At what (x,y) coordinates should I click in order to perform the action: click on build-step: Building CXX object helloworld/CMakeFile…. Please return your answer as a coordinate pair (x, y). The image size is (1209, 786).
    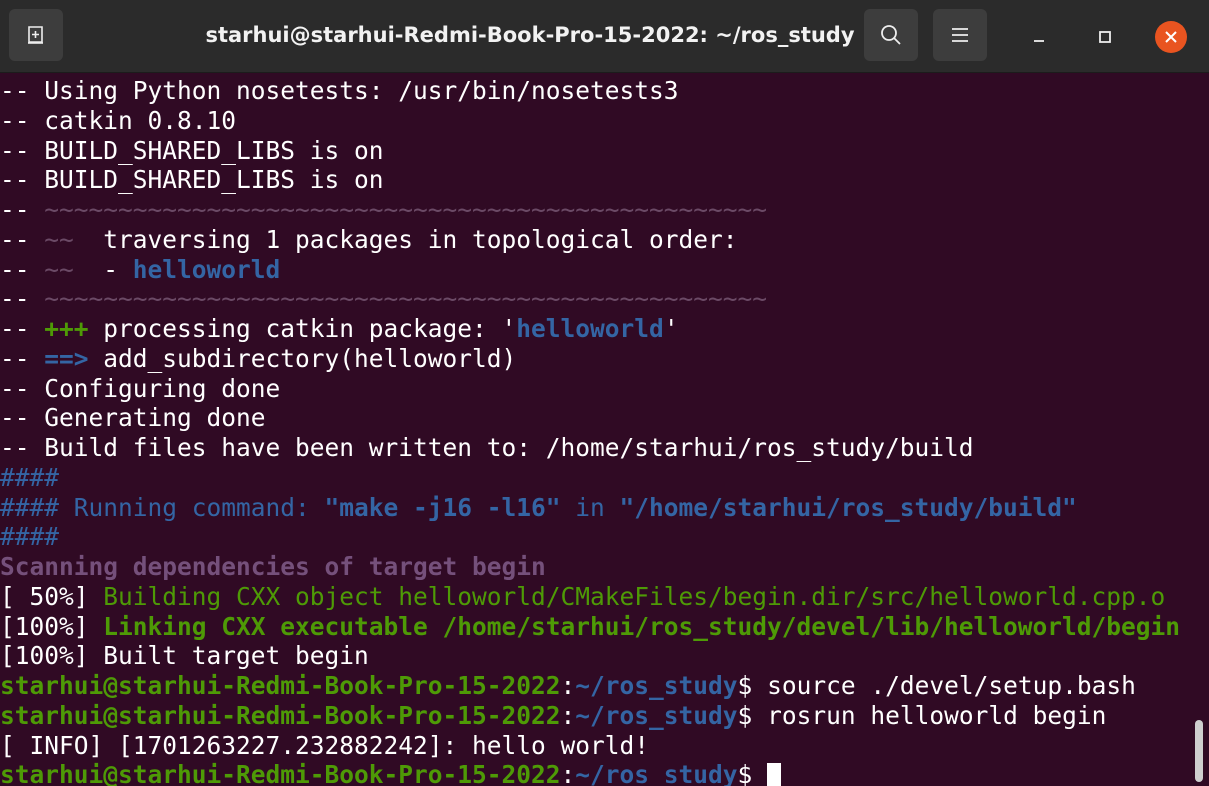
    Looking at the image, I should click on (634, 596).